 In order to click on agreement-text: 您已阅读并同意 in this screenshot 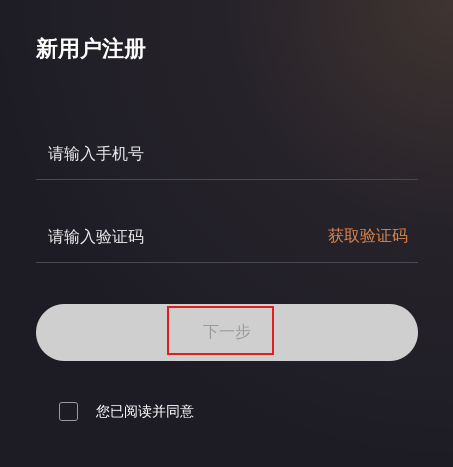, I will do `click(145, 411)`.